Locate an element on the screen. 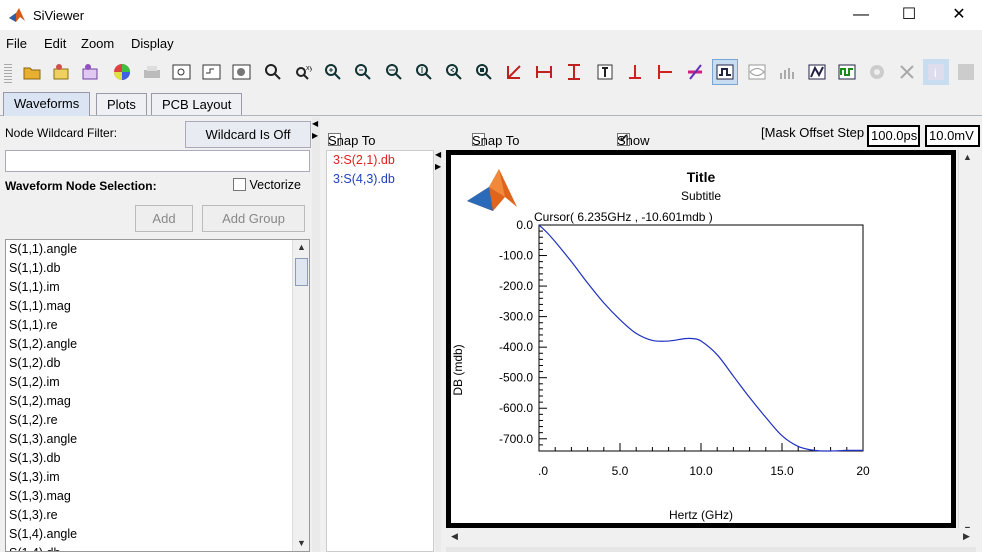 This screenshot has height=552, width=982. legend-item: 3:S(2,1).db is located at coordinates (380, 160).